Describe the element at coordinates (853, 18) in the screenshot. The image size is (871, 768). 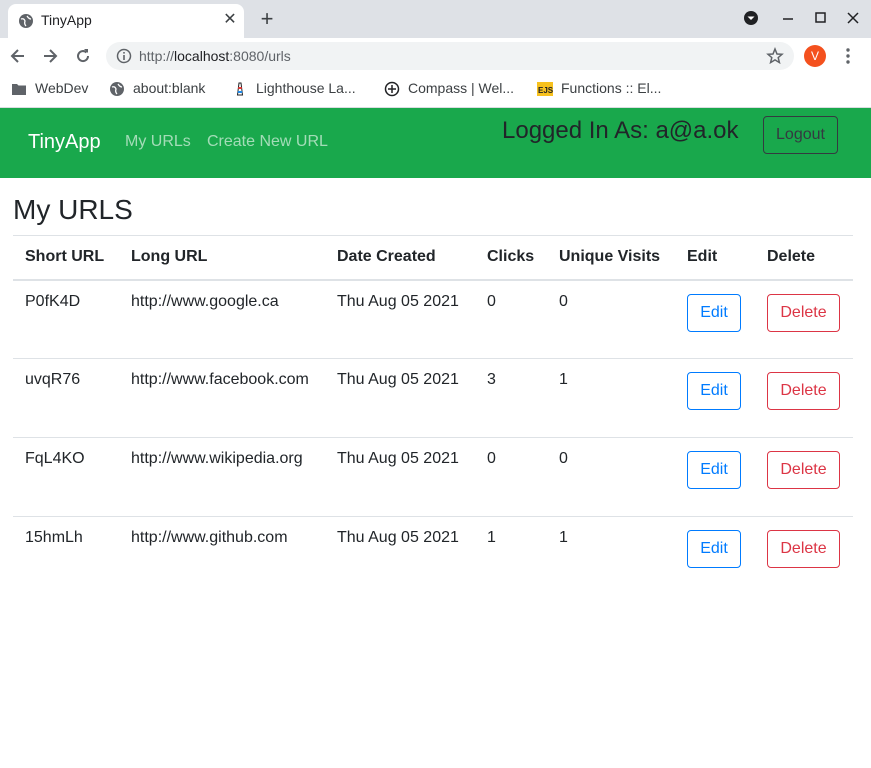
I see `close-window-icon` at that location.